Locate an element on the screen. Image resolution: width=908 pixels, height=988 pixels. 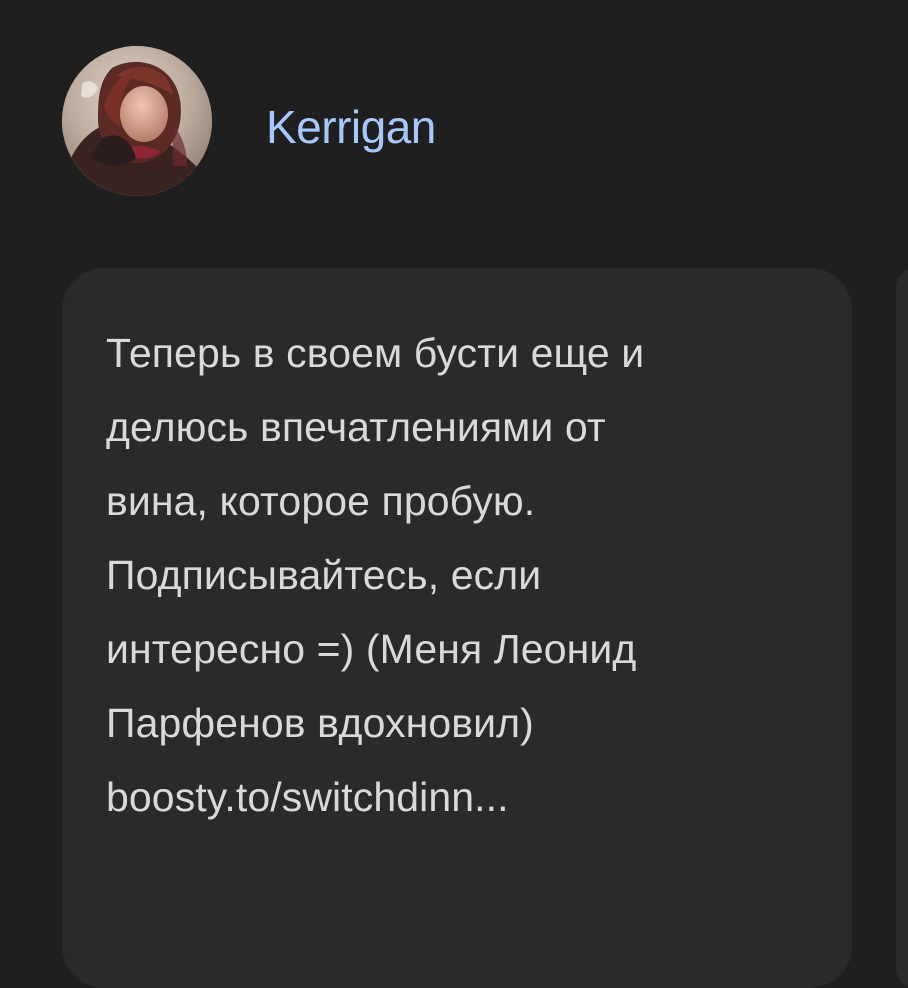
next-card-edge is located at coordinates (902, 628).